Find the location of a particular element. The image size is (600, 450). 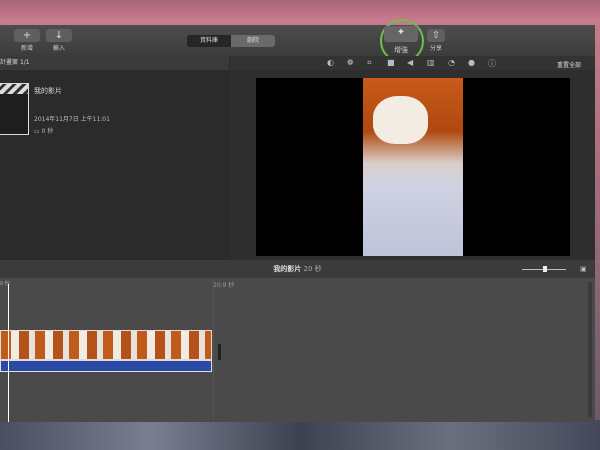

timeline-header: 我的影片 20 秒 ▣ is located at coordinates (297, 269).